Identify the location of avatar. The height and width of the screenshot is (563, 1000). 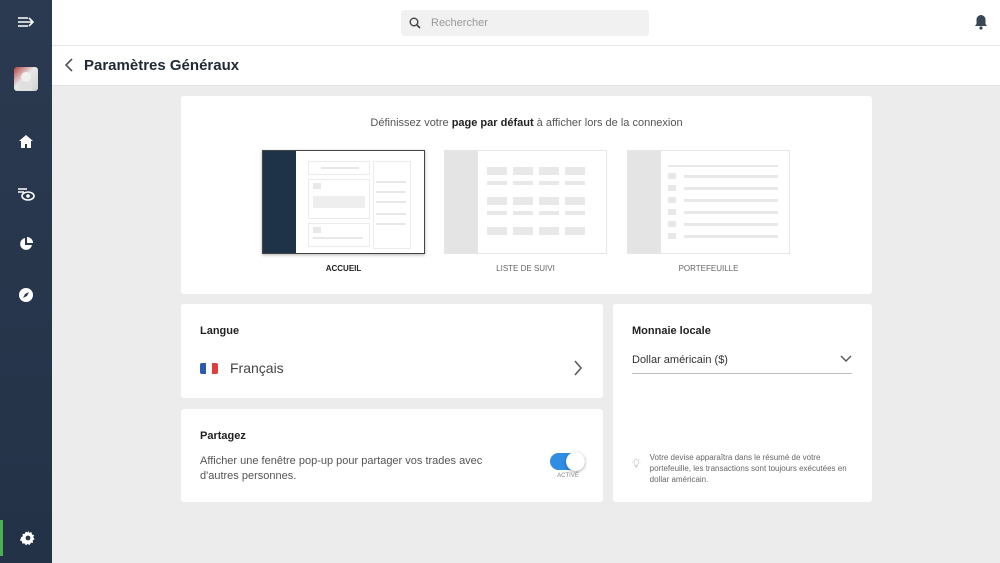
(26, 79).